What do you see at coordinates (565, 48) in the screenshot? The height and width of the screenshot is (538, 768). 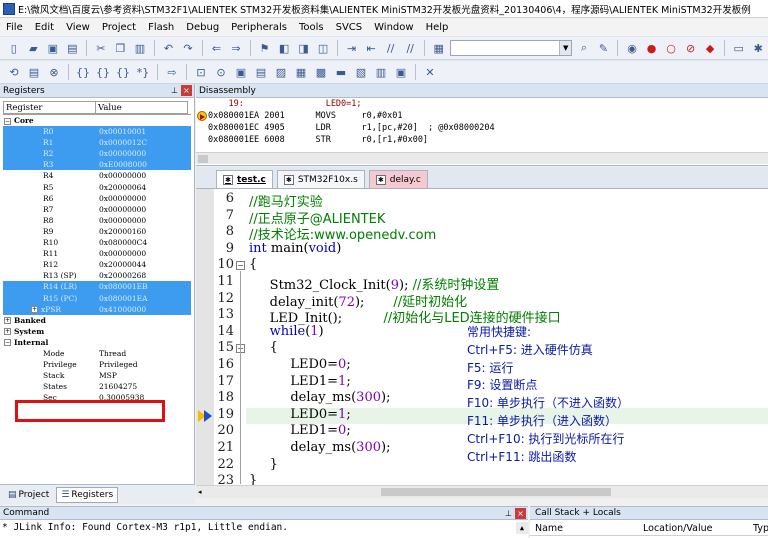 I see `chevron-down-icon: ▼` at bounding box center [565, 48].